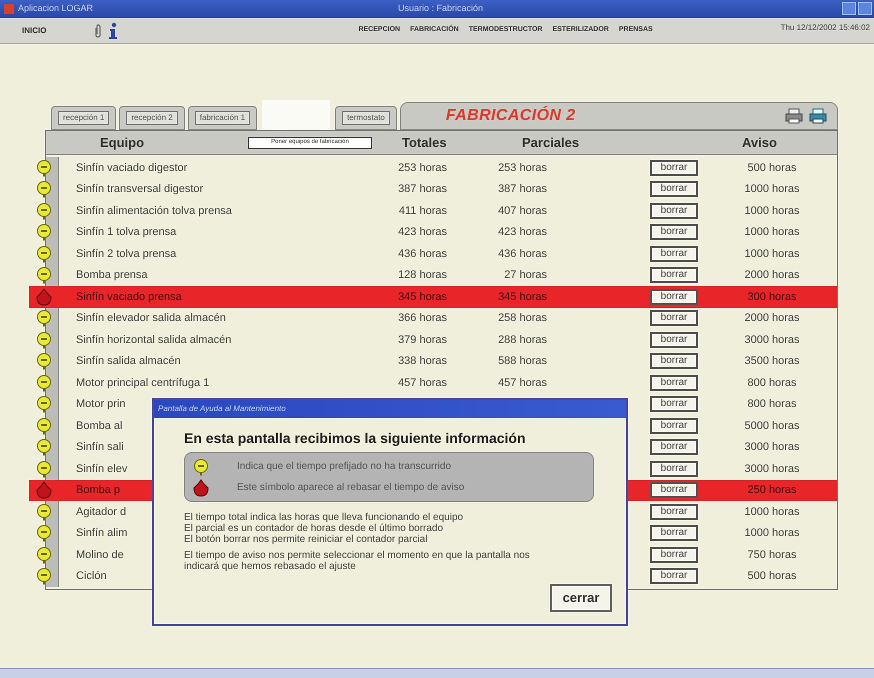  What do you see at coordinates (83, 118) in the screenshot?
I see `tab: recepción 1` at bounding box center [83, 118].